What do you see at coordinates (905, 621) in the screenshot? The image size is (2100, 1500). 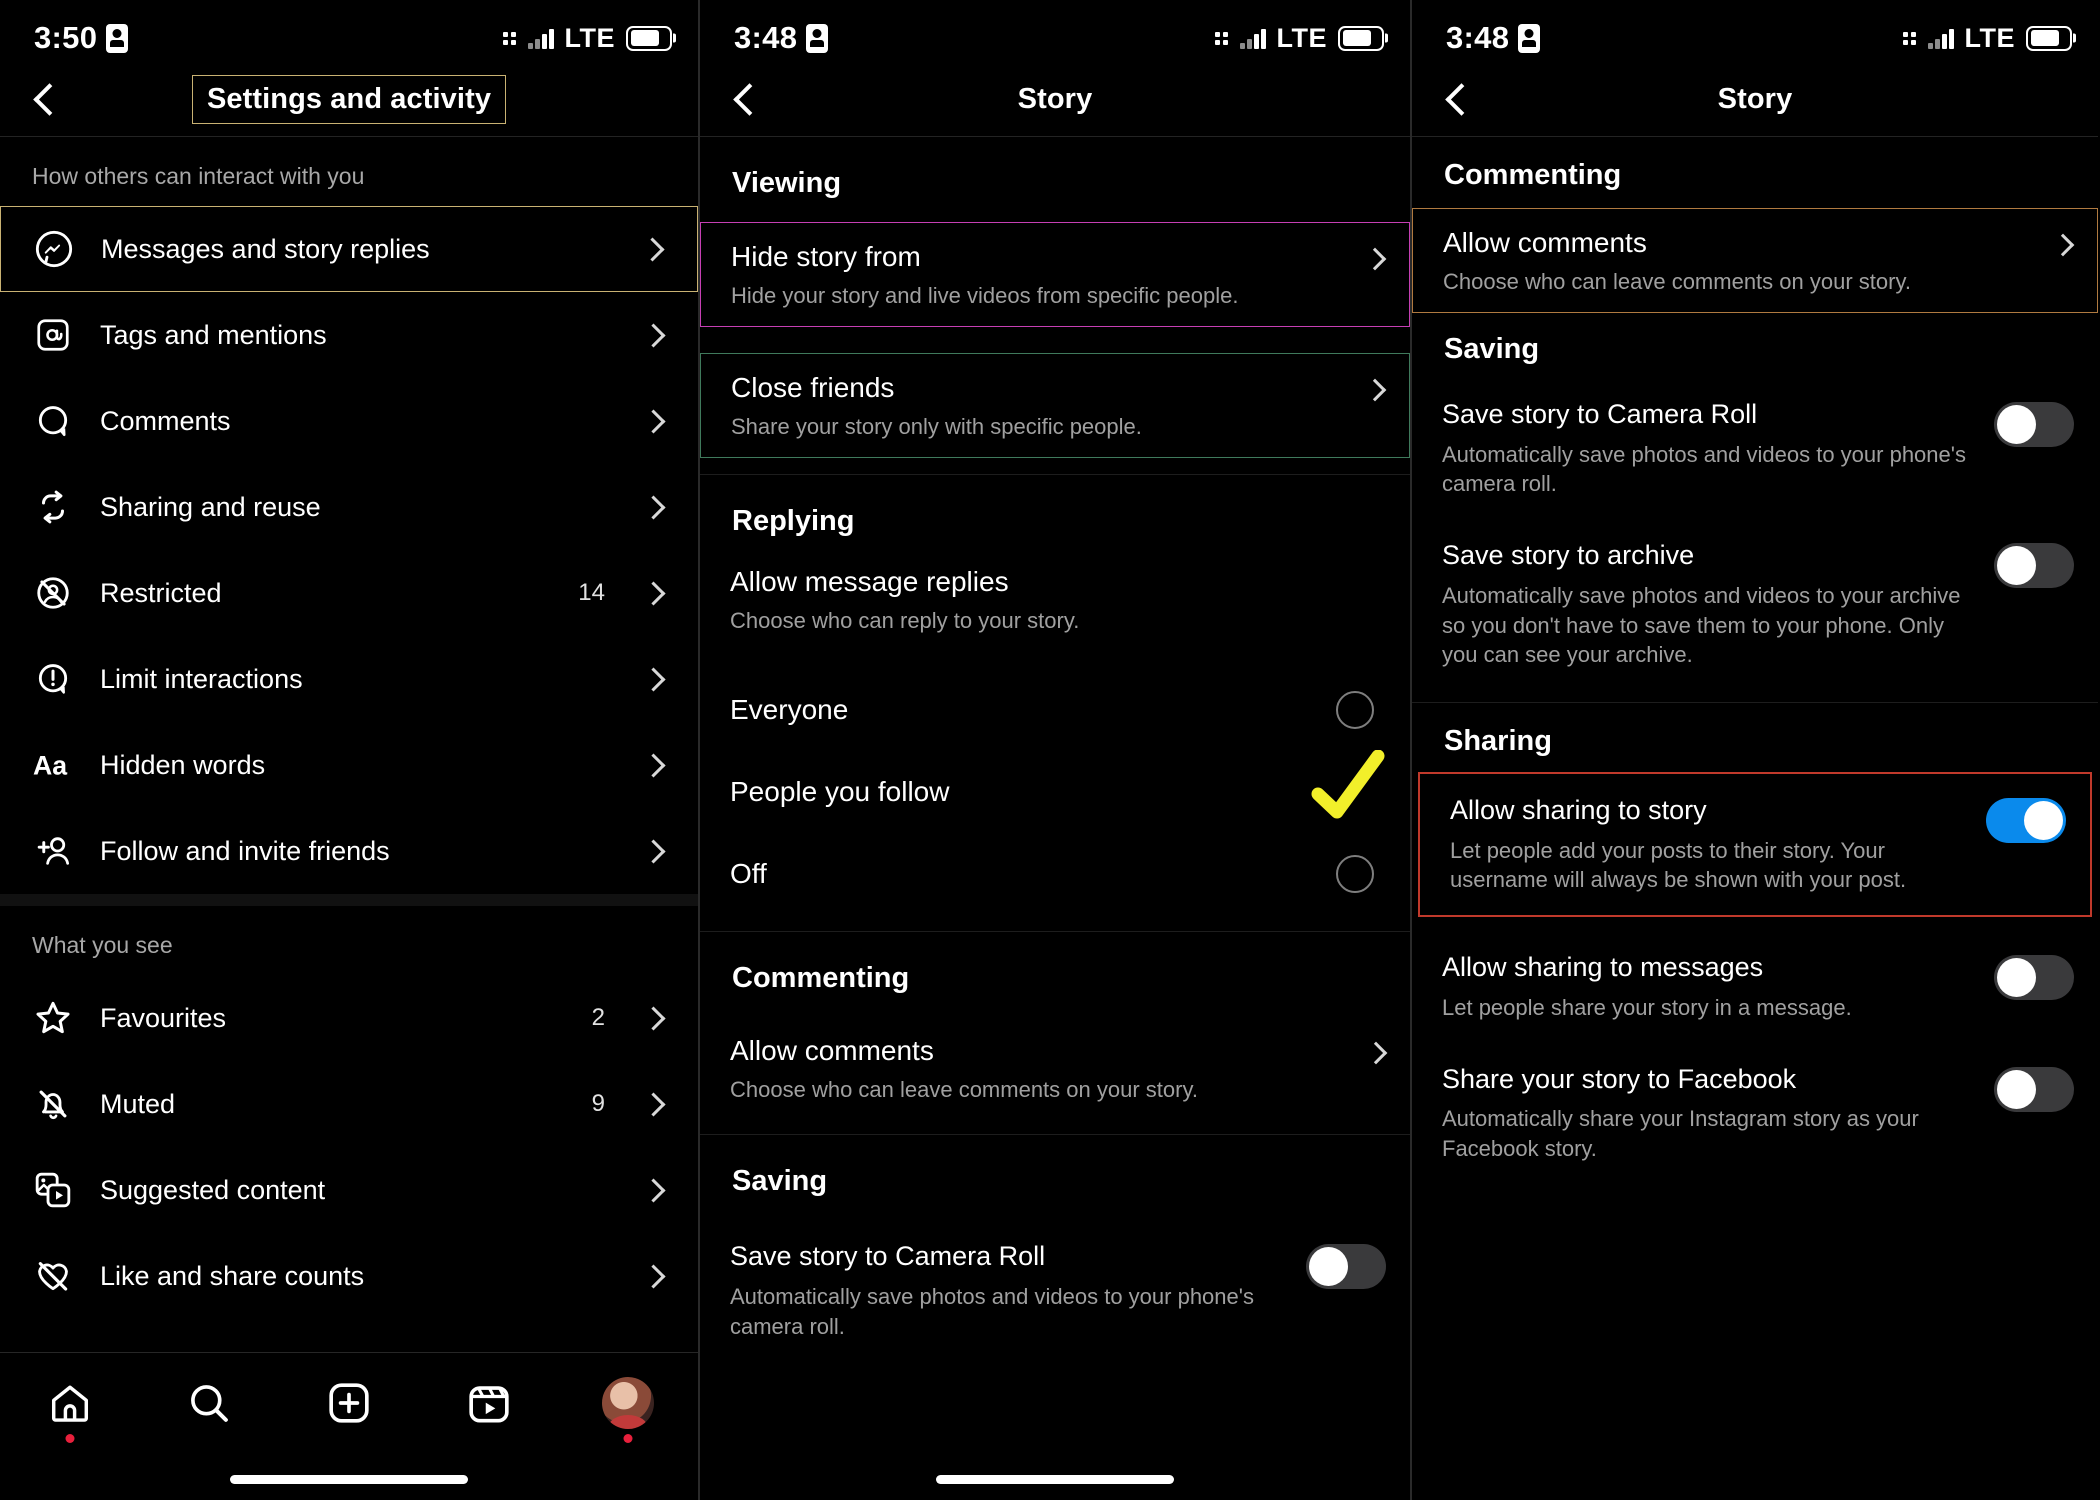 I see `setting-subtitle: Choose who can reply to your story.` at bounding box center [905, 621].